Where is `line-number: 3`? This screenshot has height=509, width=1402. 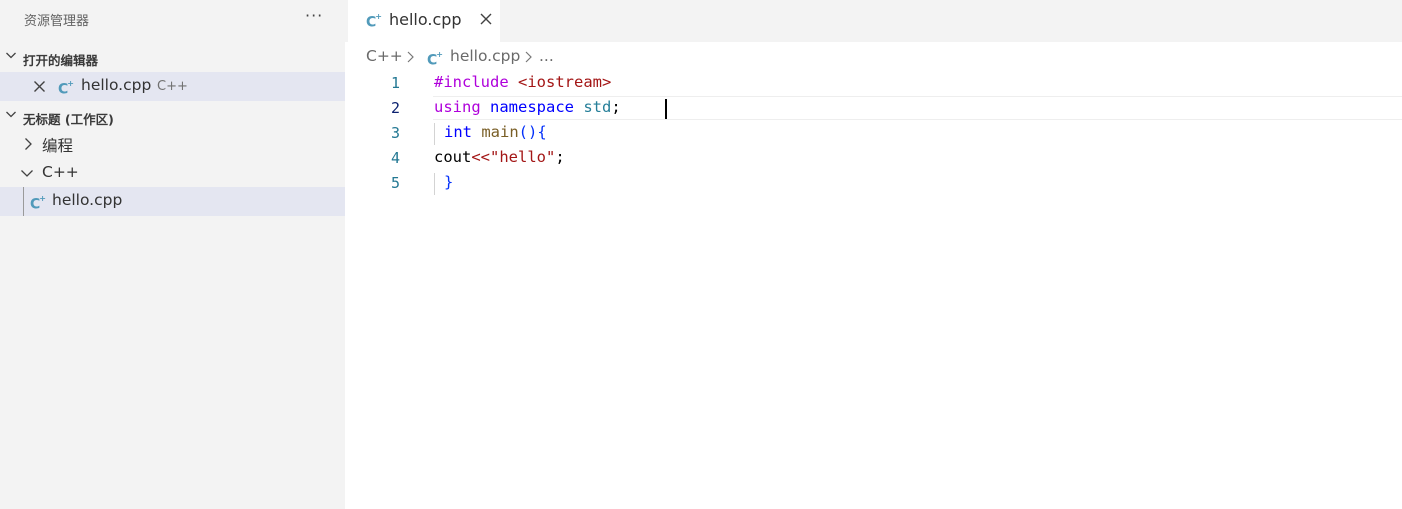
line-number: 3 is located at coordinates (395, 133).